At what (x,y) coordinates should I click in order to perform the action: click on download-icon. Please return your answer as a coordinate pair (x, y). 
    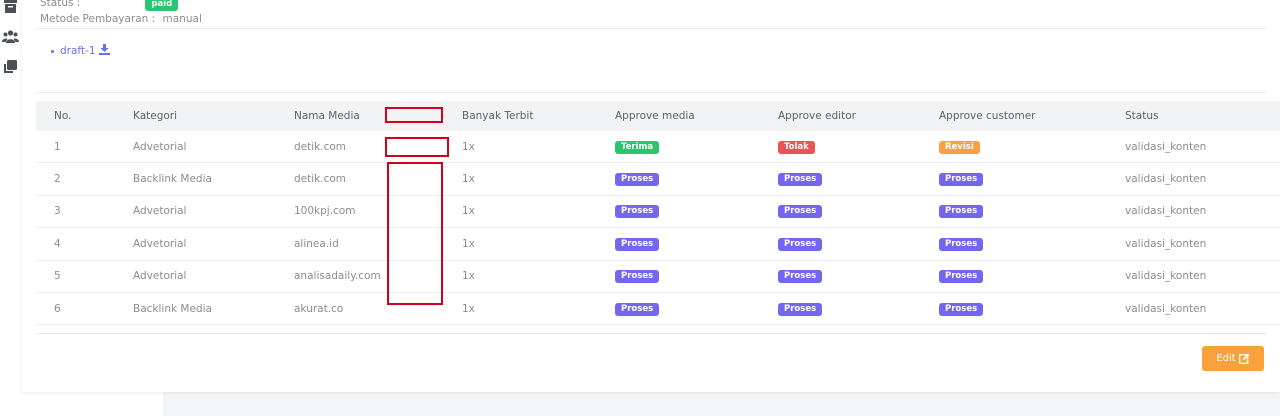
    Looking at the image, I should click on (104, 49).